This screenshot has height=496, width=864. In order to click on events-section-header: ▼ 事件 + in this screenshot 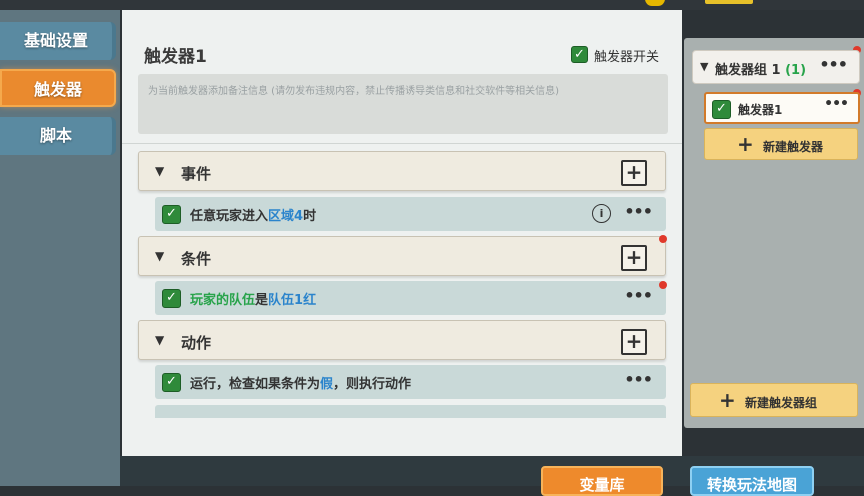, I will do `click(402, 171)`.